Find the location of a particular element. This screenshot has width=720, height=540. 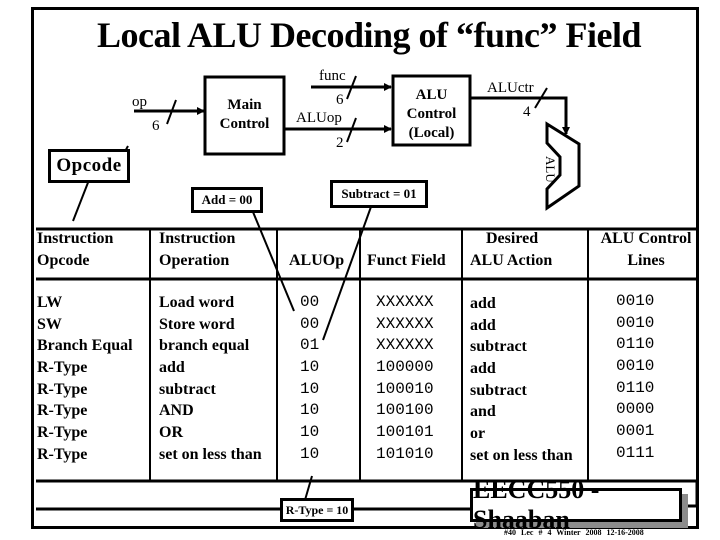

aluop-label: ALUop is located at coordinates (319, 118).